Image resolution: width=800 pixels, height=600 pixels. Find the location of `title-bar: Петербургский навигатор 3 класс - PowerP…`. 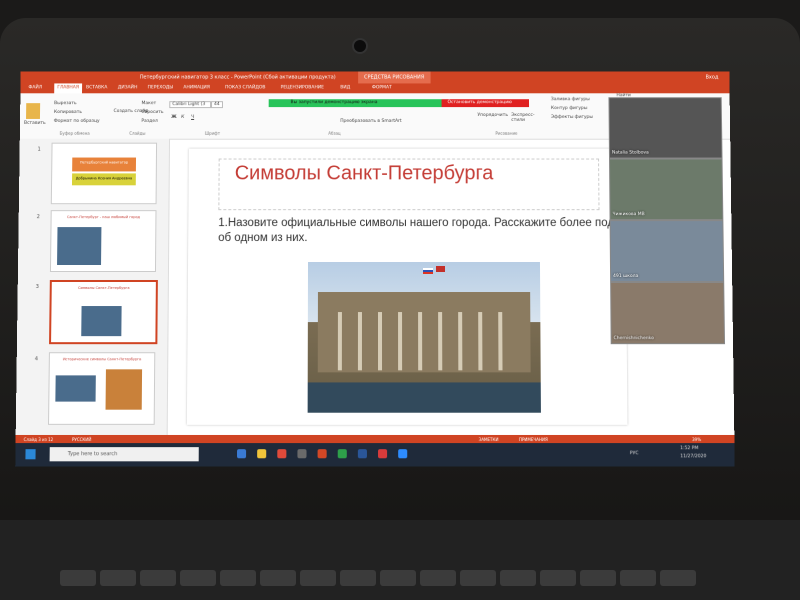

title-bar: Петербургский навигатор 3 класс - PowerP… is located at coordinates (375, 77).